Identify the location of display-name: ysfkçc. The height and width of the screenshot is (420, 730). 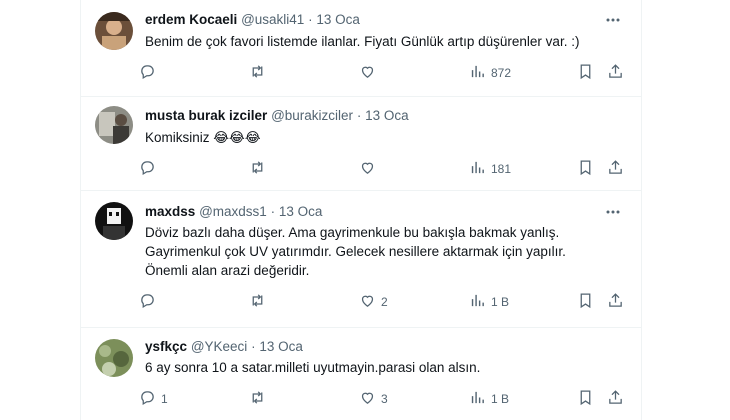
(166, 346).